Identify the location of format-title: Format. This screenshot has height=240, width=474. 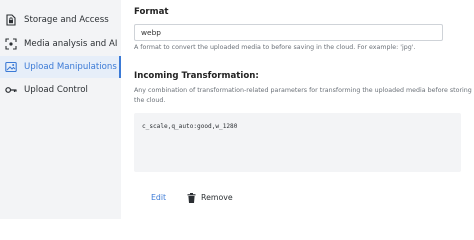
(151, 12).